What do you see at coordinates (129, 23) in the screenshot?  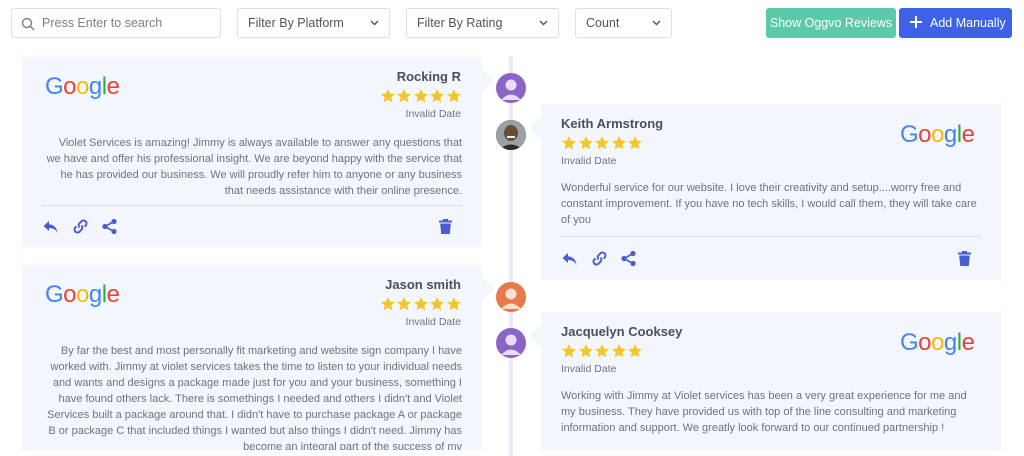 I see `search-input` at bounding box center [129, 23].